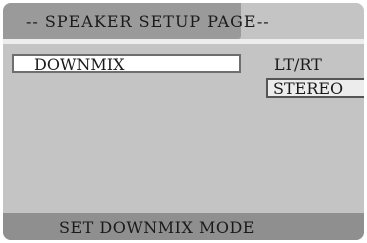 The image size is (367, 243). What do you see at coordinates (298, 64) in the screenshot?
I see `option-lt-rt: LT/RT` at bounding box center [298, 64].